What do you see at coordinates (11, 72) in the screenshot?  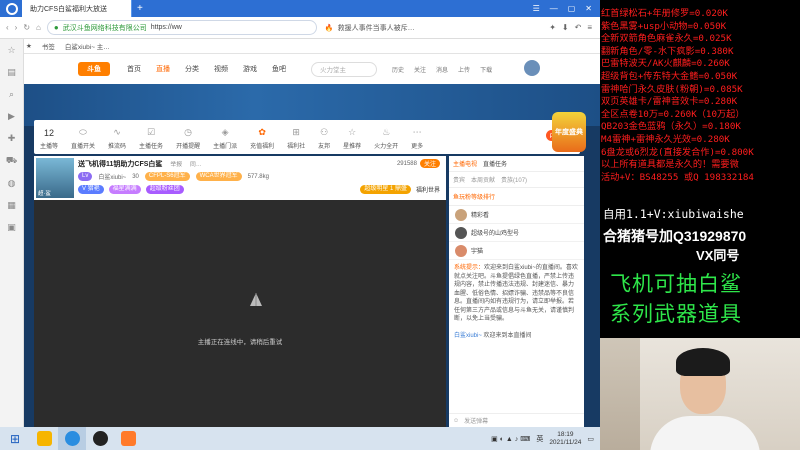 I see `sidebar-book-icon: ▤` at bounding box center [11, 72].